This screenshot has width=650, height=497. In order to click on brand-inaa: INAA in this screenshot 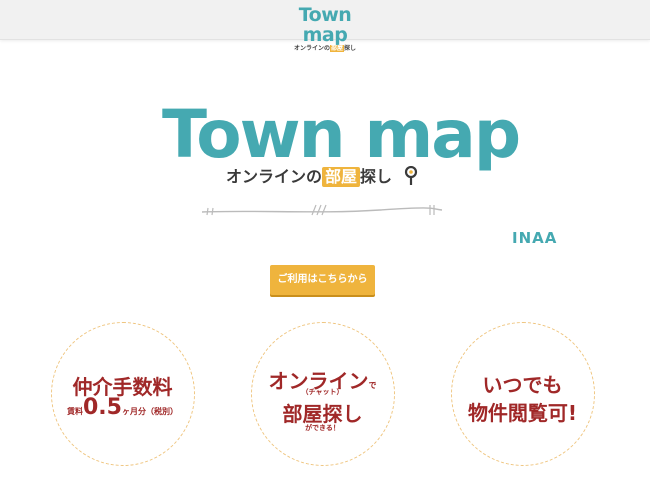, I will do `click(535, 238)`.